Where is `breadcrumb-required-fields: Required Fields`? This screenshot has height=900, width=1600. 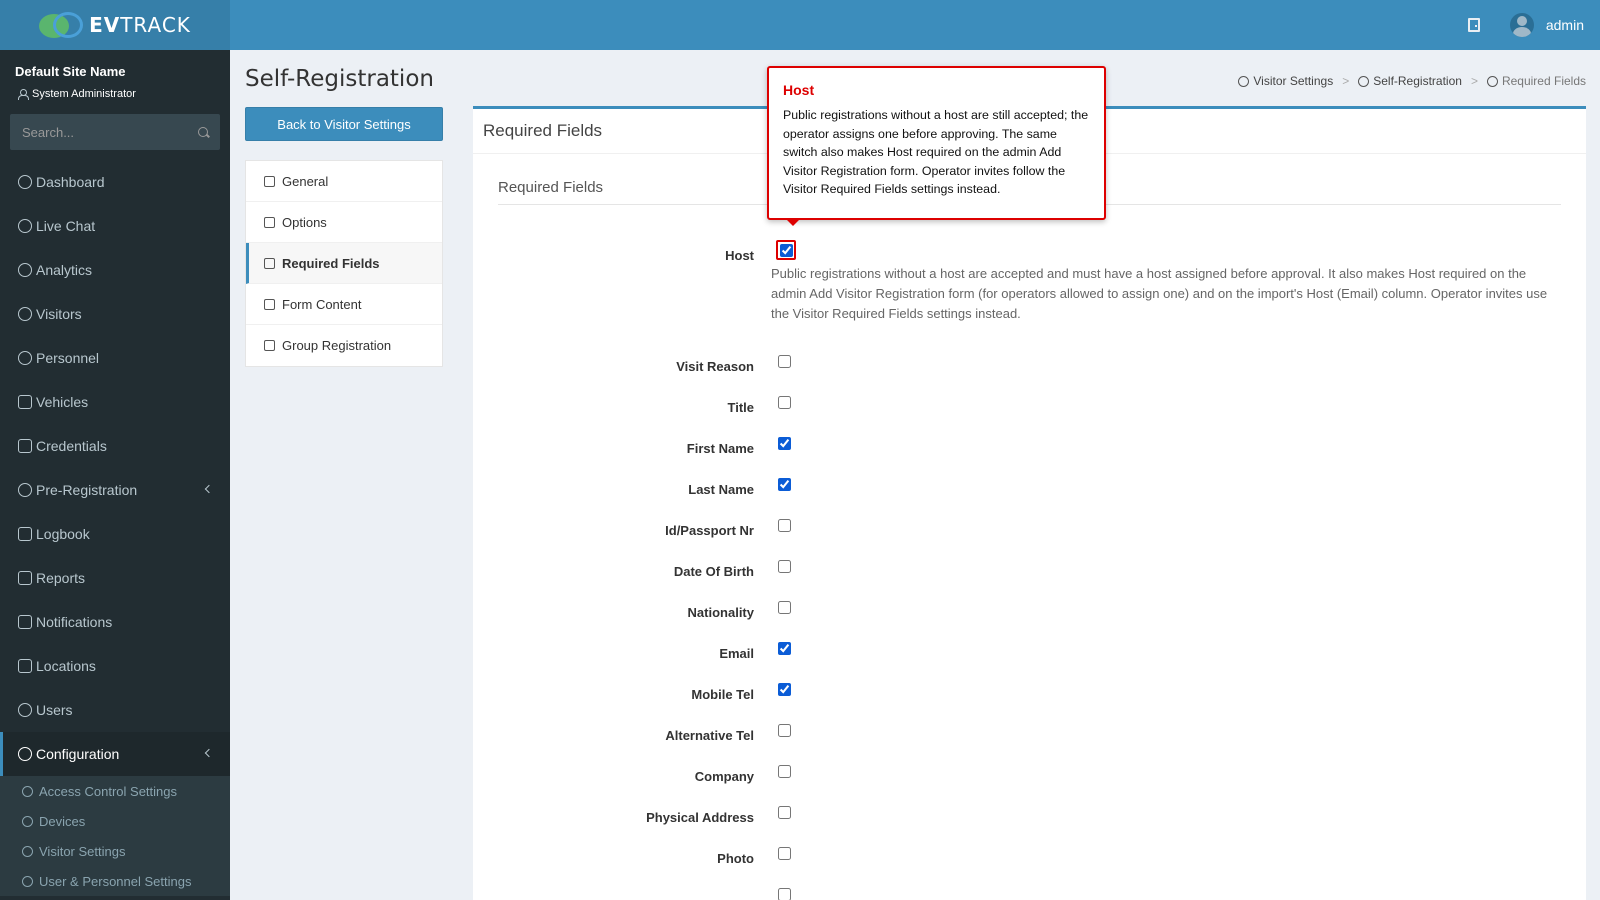 breadcrumb-required-fields: Required Fields is located at coordinates (1536, 81).